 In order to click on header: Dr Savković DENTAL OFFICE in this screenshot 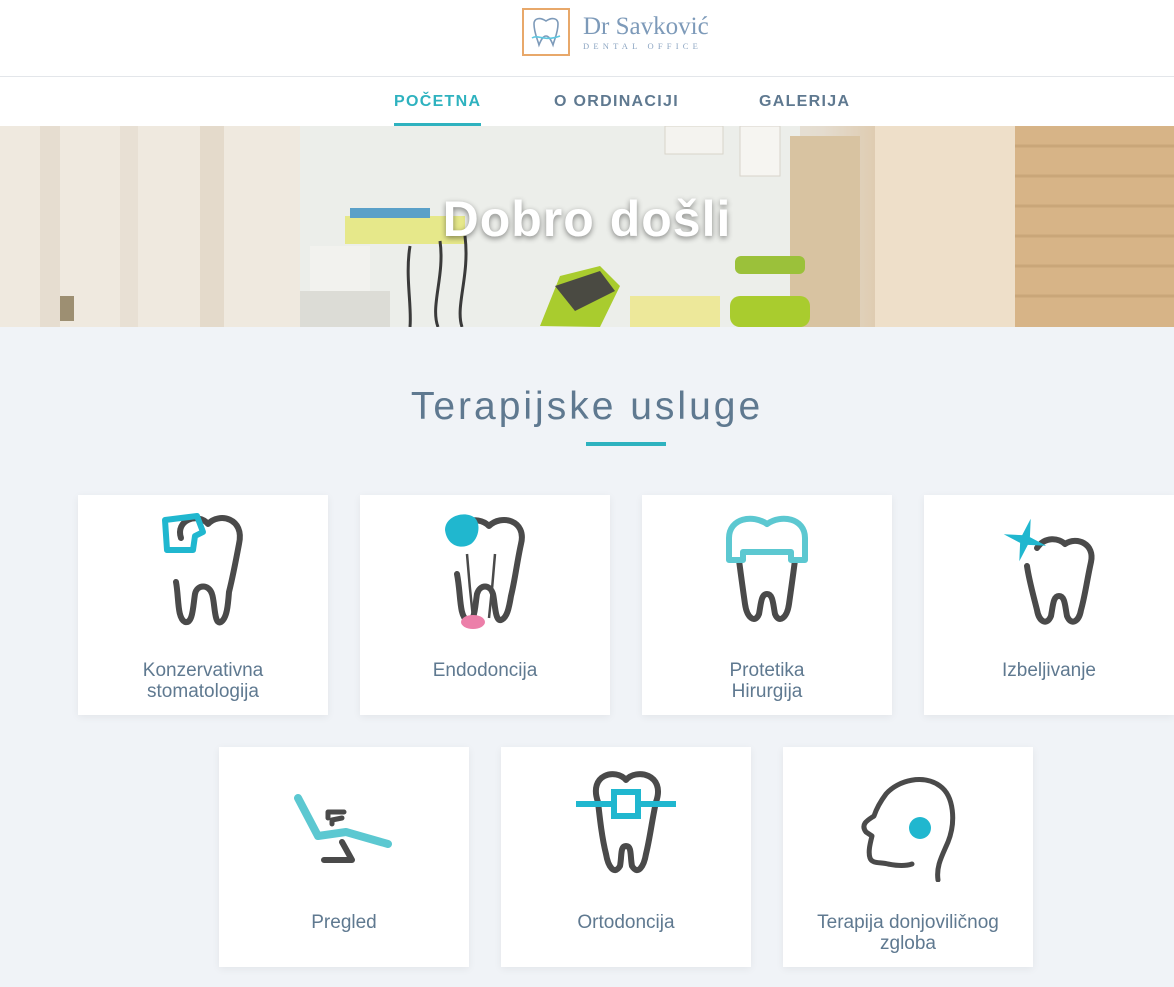, I will do `click(587, 38)`.